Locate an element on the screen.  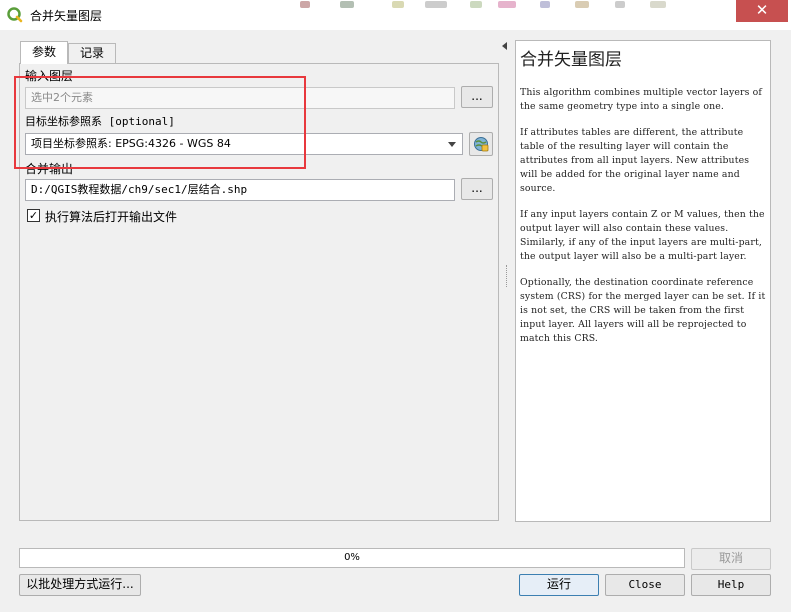
help-button: Help is located at coordinates (731, 585).